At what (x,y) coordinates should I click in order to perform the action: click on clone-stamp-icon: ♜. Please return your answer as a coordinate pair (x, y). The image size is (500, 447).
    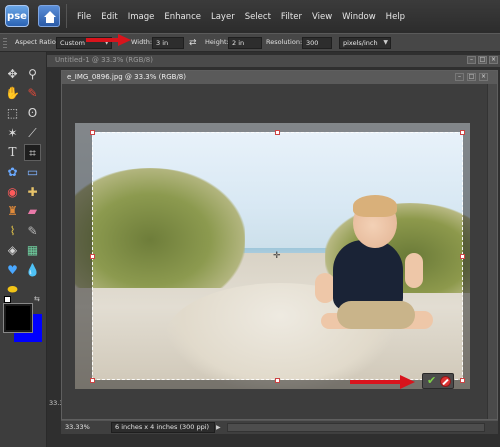
    Looking at the image, I should click on (12, 211).